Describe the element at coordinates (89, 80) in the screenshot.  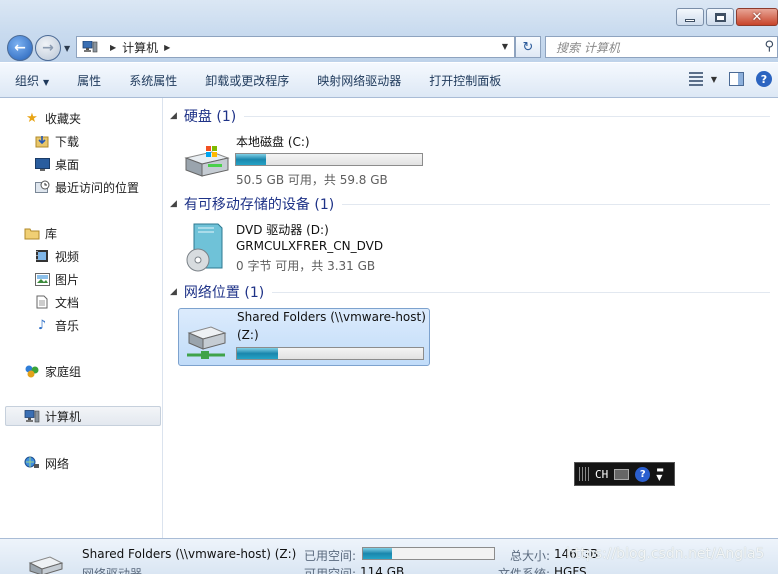
I see `properties-button: 属性` at that location.